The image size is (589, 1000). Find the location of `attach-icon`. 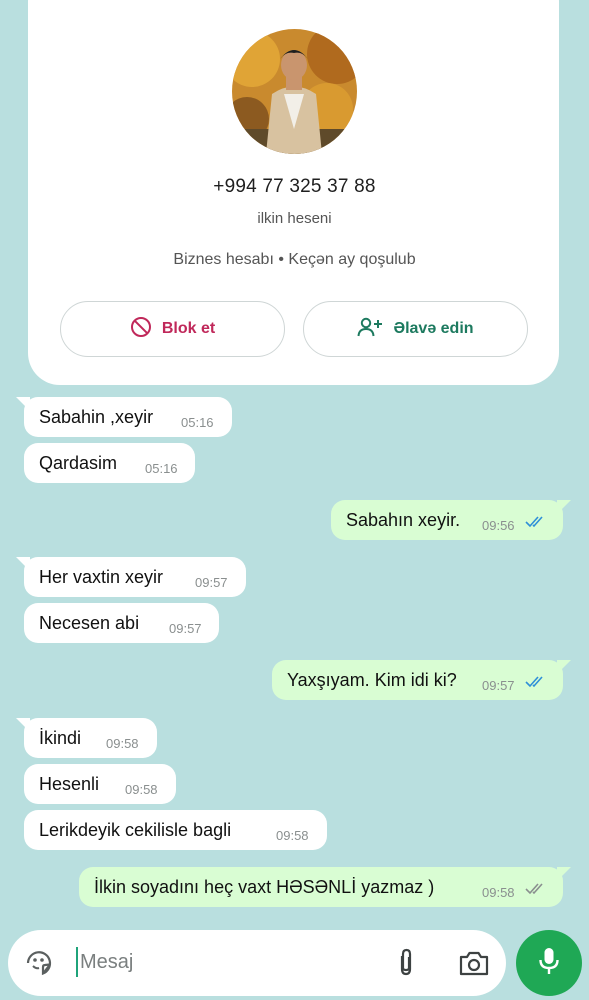

attach-icon is located at coordinates (406, 965).